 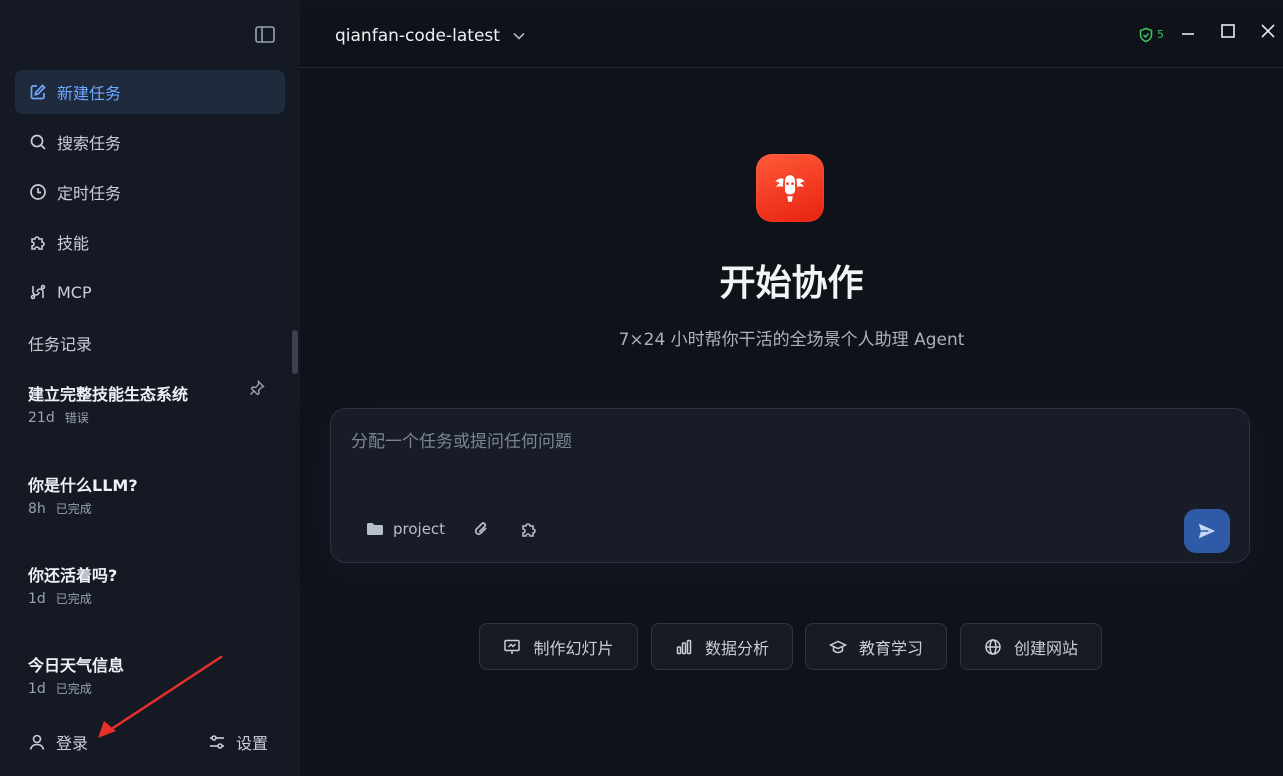 I want to click on task-item: 你是什么LLM? 8h 已完成, so click(x=153, y=494).